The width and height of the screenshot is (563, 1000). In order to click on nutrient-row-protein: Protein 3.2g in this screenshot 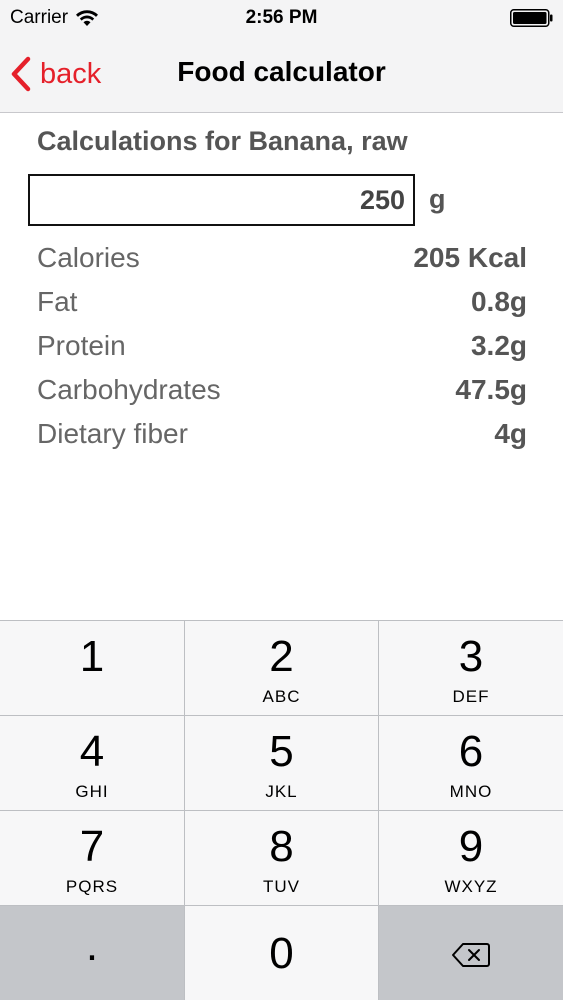, I will do `click(282, 346)`.